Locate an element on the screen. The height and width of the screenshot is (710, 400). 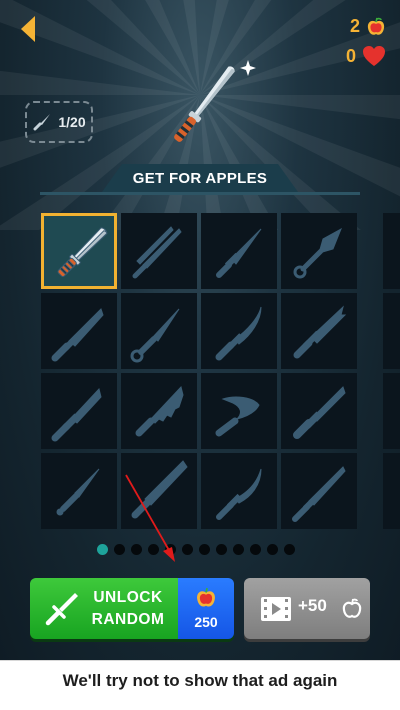
unlock-label-line2: RANDOM is located at coordinates (128, 619).